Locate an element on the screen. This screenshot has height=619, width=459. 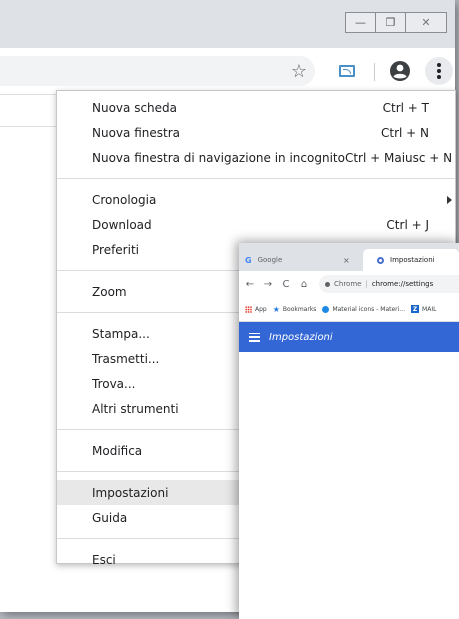
tab-strip: G Google × Impostazioni is located at coordinates (349, 257).